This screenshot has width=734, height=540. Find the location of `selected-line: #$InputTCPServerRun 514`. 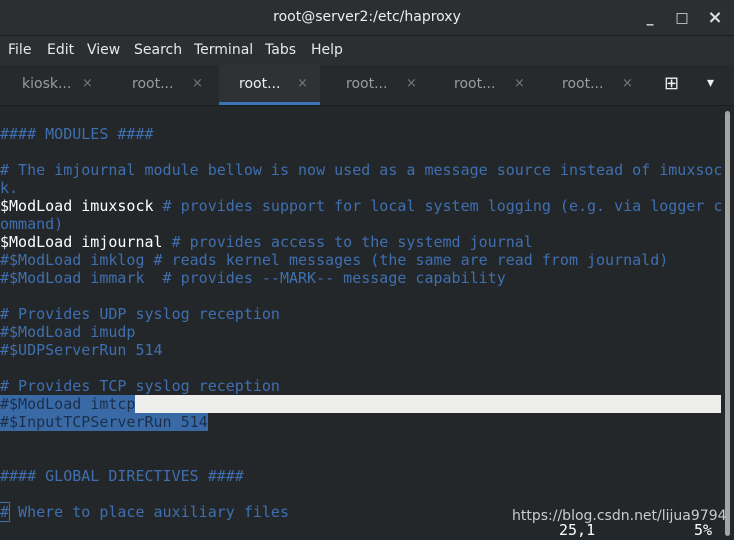

selected-line: #$InputTCPServerRun 514 is located at coordinates (104, 422).